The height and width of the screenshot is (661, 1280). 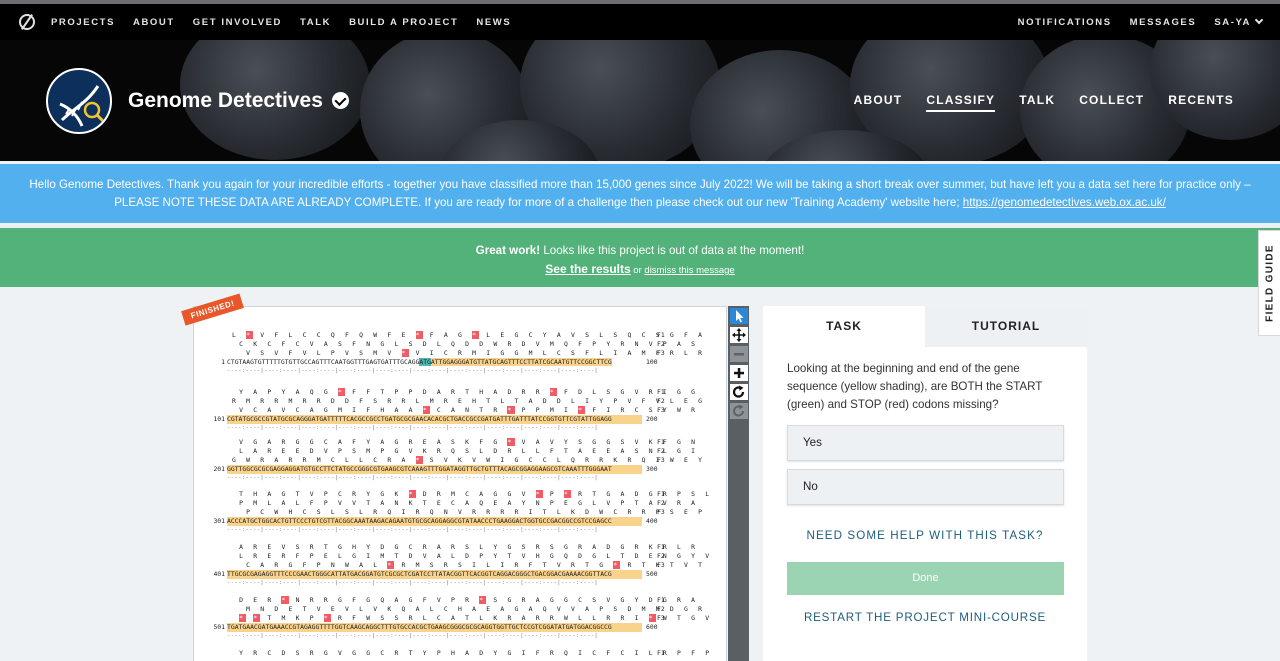 I want to click on notifications-link: NOTIFICATIONS, so click(x=1065, y=22).